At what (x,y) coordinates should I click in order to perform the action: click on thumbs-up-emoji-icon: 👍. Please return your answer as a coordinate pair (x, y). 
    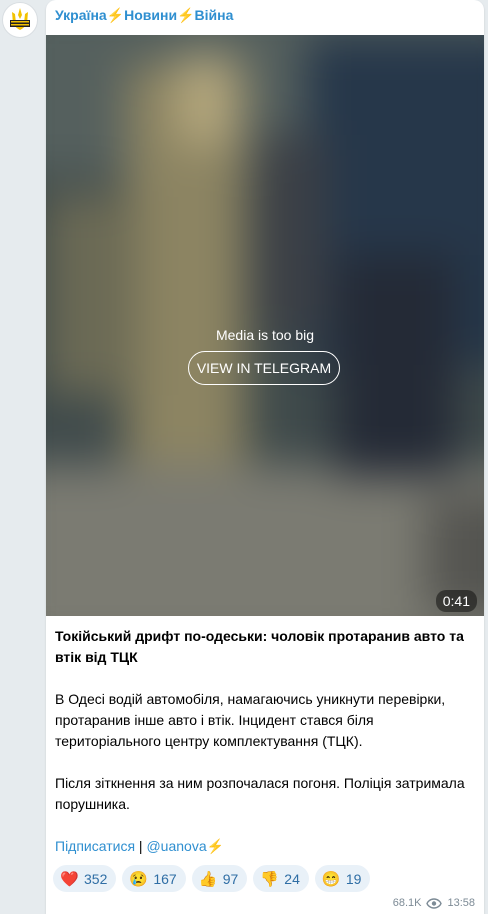
    Looking at the image, I should click on (208, 879).